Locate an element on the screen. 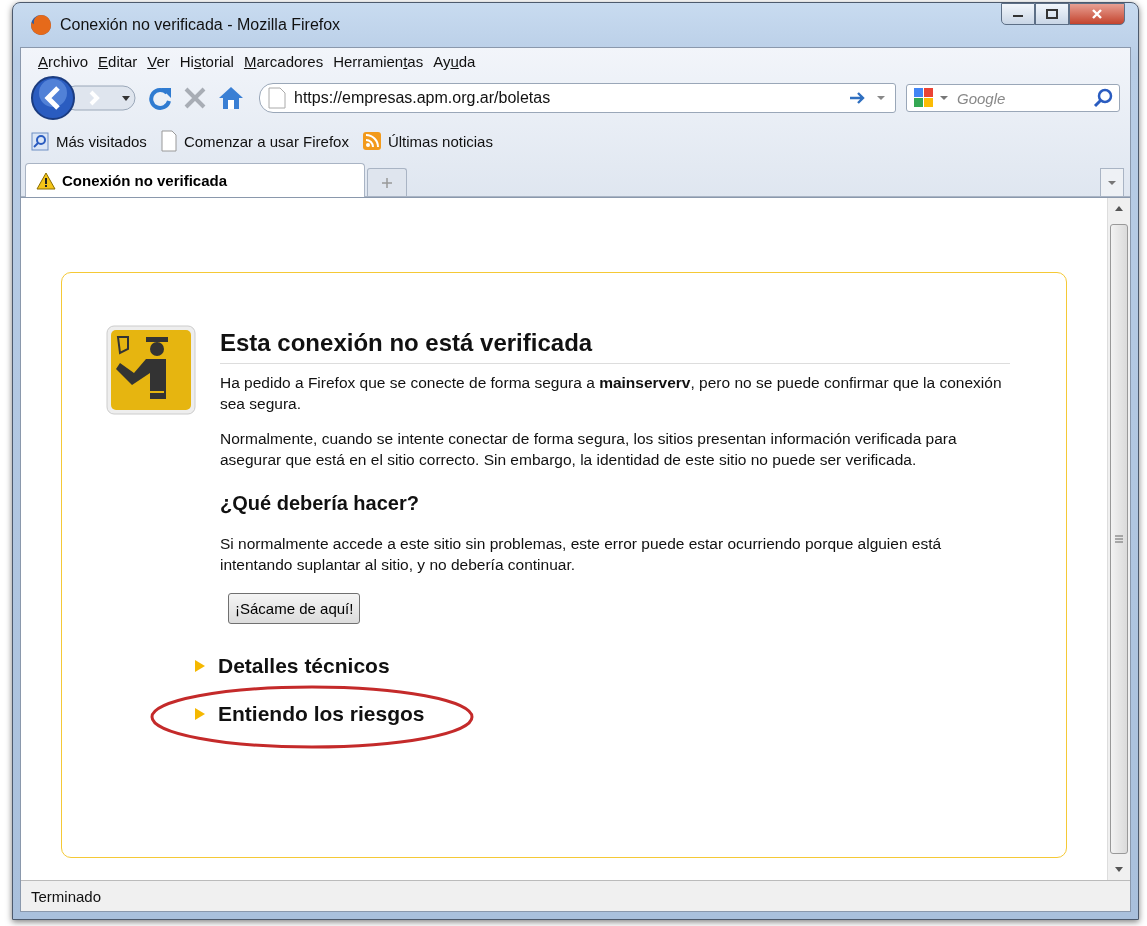 This screenshot has height=926, width=1147. bookmark-link: Últimas noticias is located at coordinates (440, 141).